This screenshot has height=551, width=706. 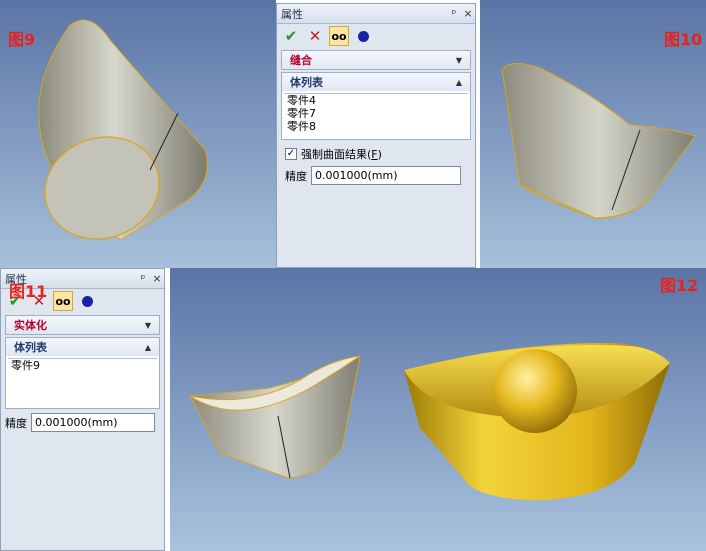 What do you see at coordinates (376, 60) in the screenshot?
I see `operation-dropdown: 缝合 ▼` at bounding box center [376, 60].